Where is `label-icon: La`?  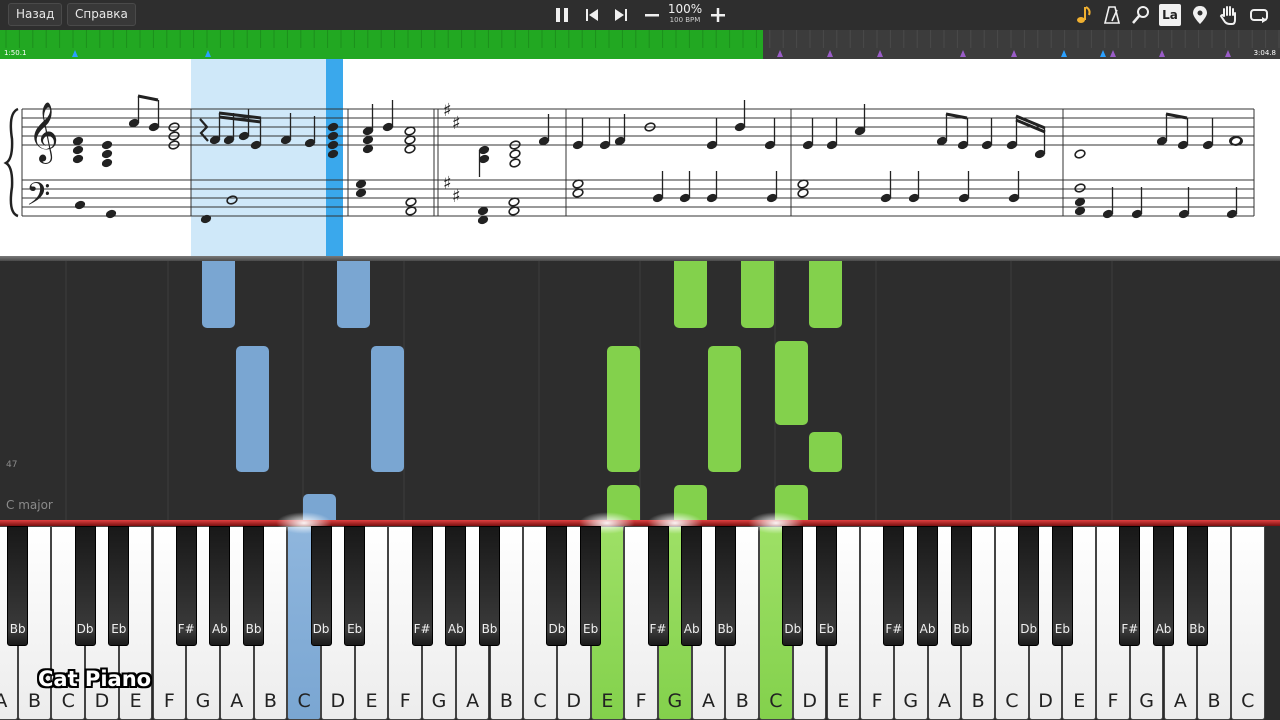
label-icon: La is located at coordinates (1170, 15).